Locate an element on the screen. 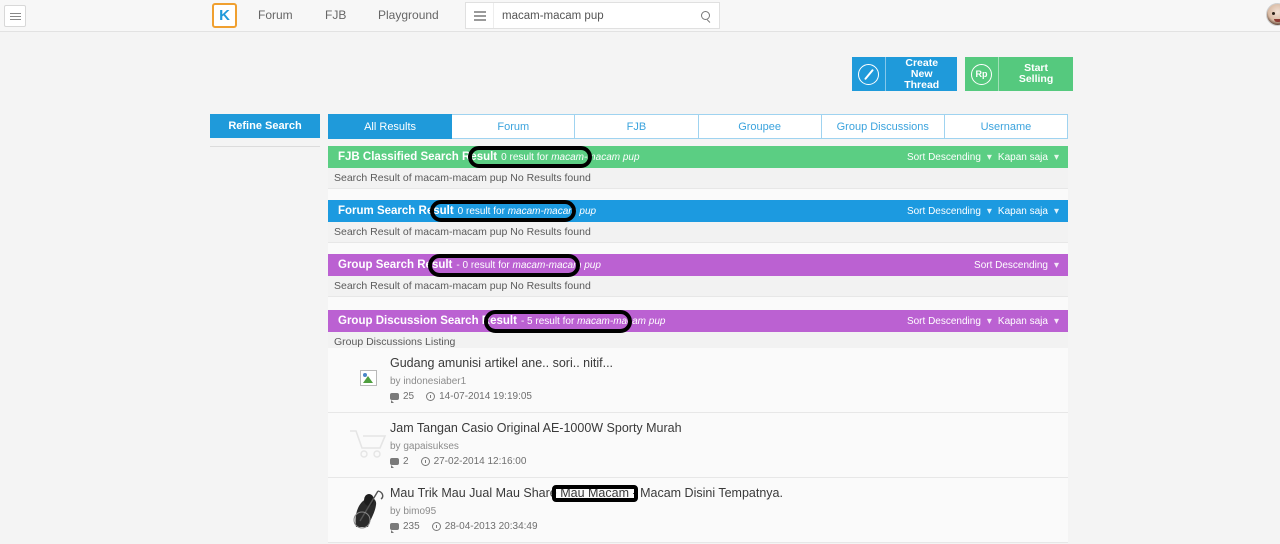 This screenshot has height=544, width=1280. nav-link-playground: Playground is located at coordinates (408, 15).